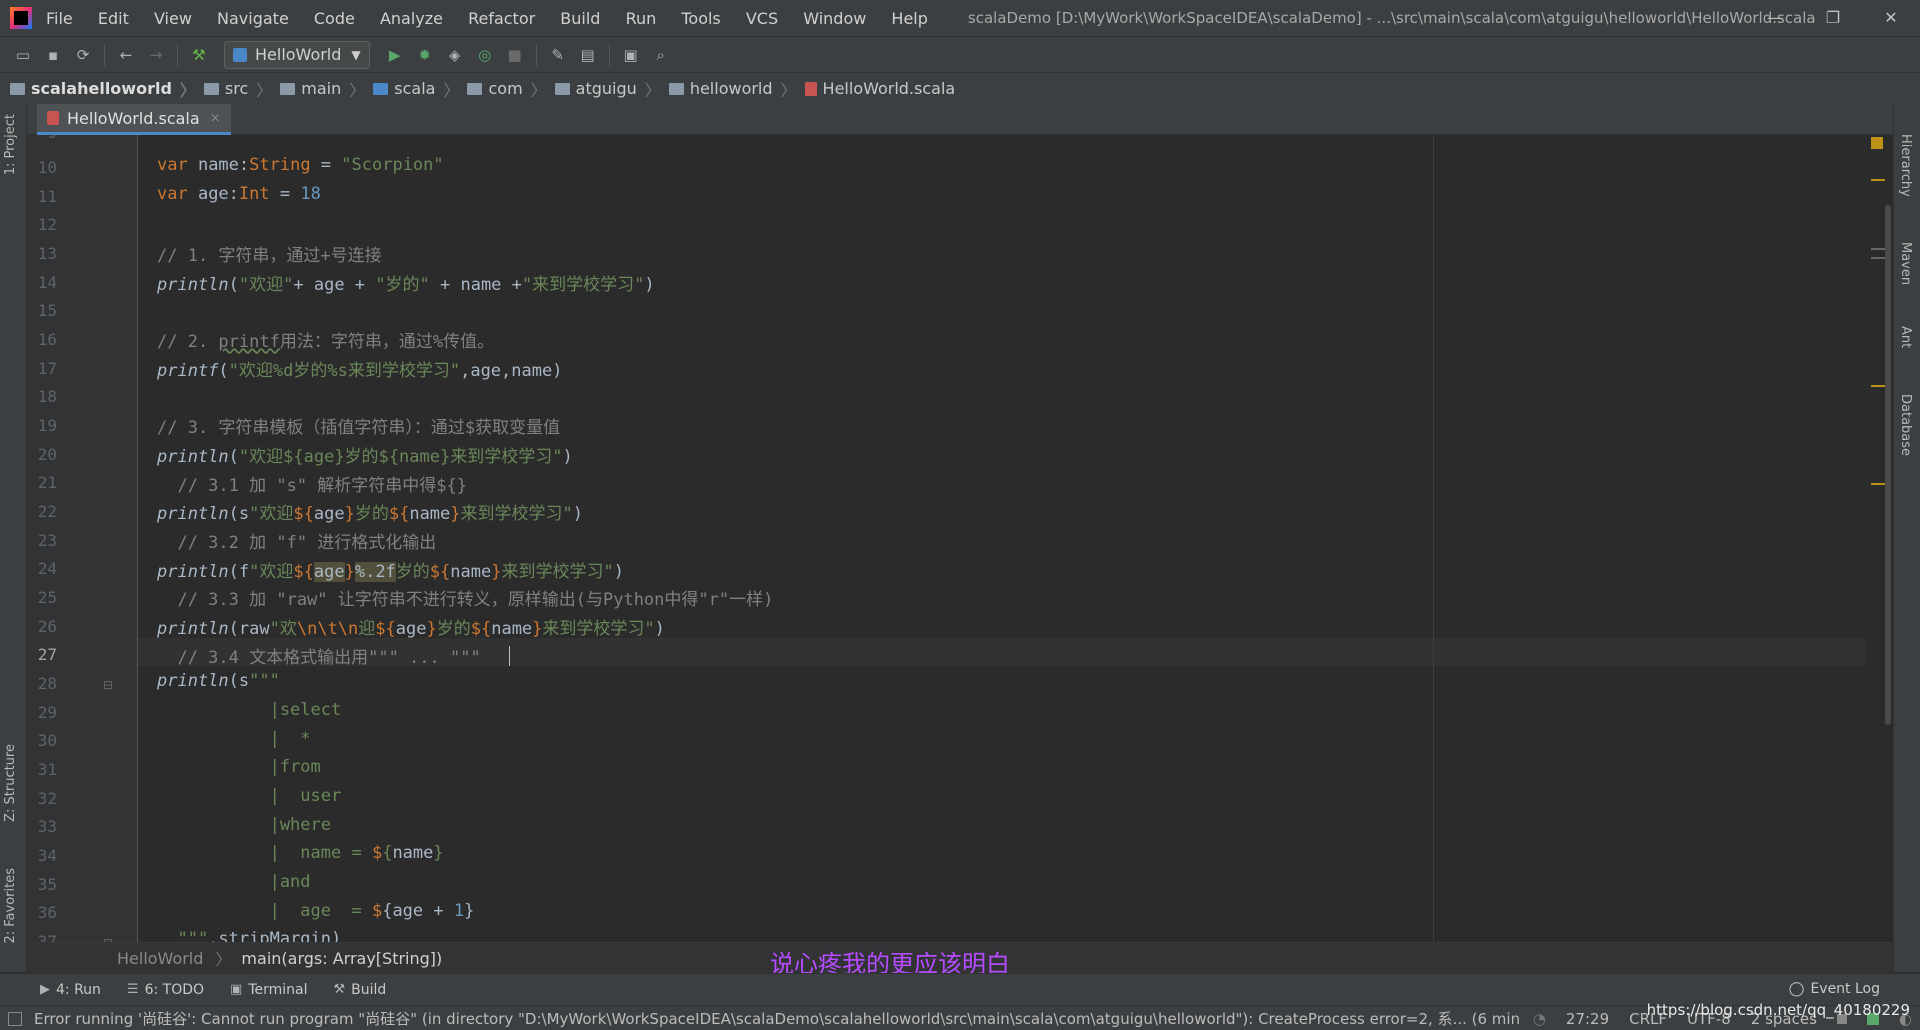  What do you see at coordinates (53, 55) in the screenshot?
I see `save-all-icon: ▪` at bounding box center [53, 55].